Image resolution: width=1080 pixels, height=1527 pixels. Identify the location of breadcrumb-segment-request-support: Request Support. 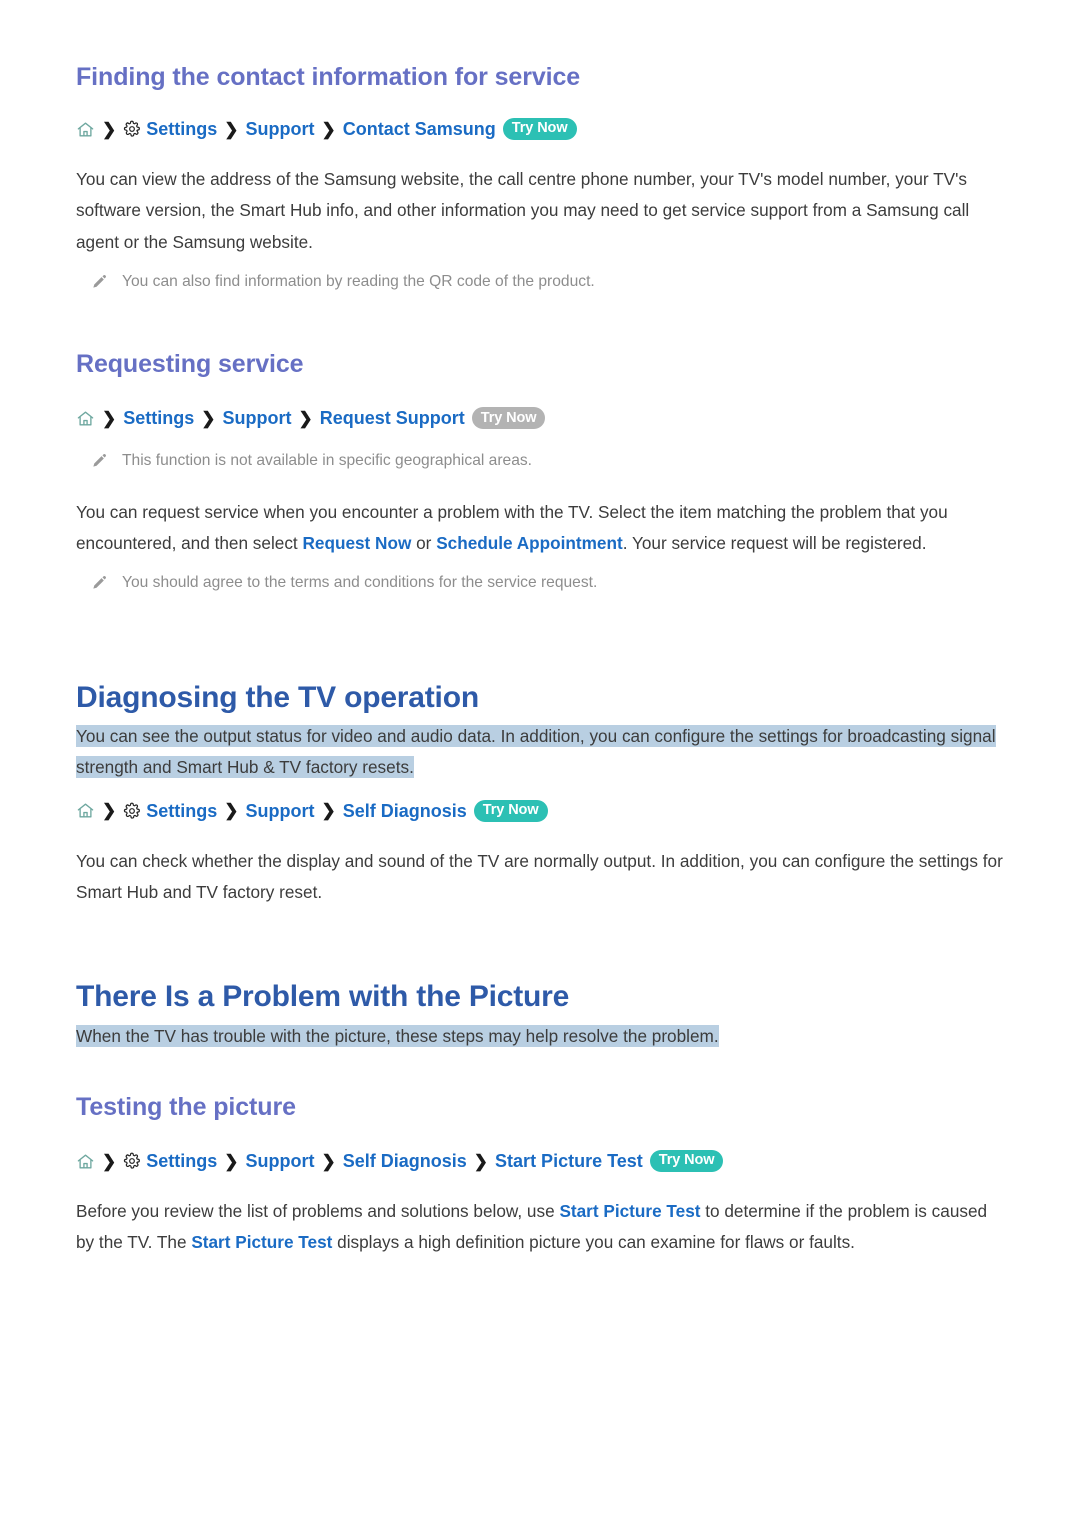
(392, 418).